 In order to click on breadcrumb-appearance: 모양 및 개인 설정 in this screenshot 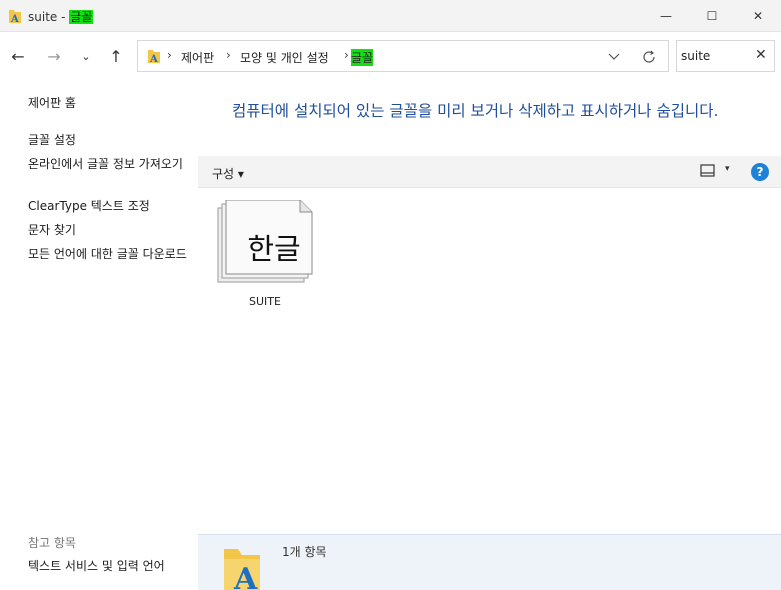, I will do `click(284, 57)`.